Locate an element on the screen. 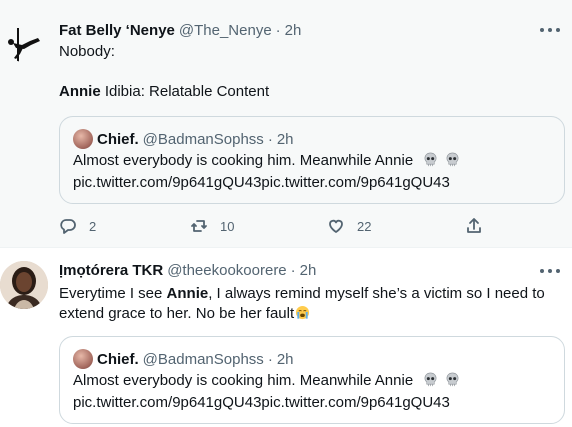 The height and width of the screenshot is (427, 572). share-icon is located at coordinates (474, 225).